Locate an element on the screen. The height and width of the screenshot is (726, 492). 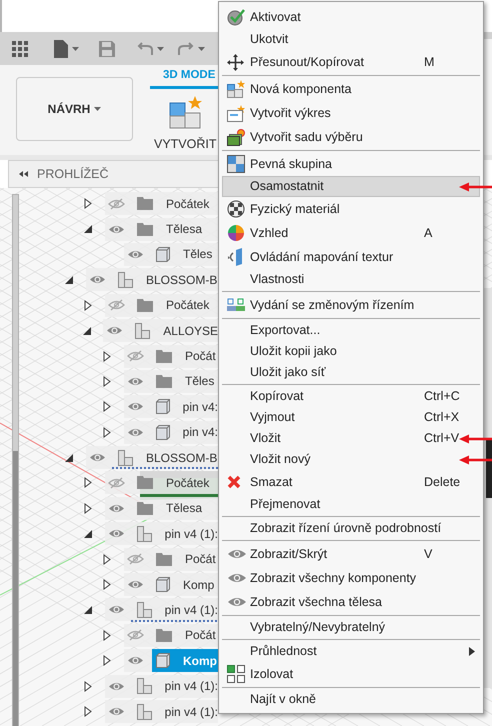
menu-item: Vyjmout Ctrl+X is located at coordinates (351, 417).